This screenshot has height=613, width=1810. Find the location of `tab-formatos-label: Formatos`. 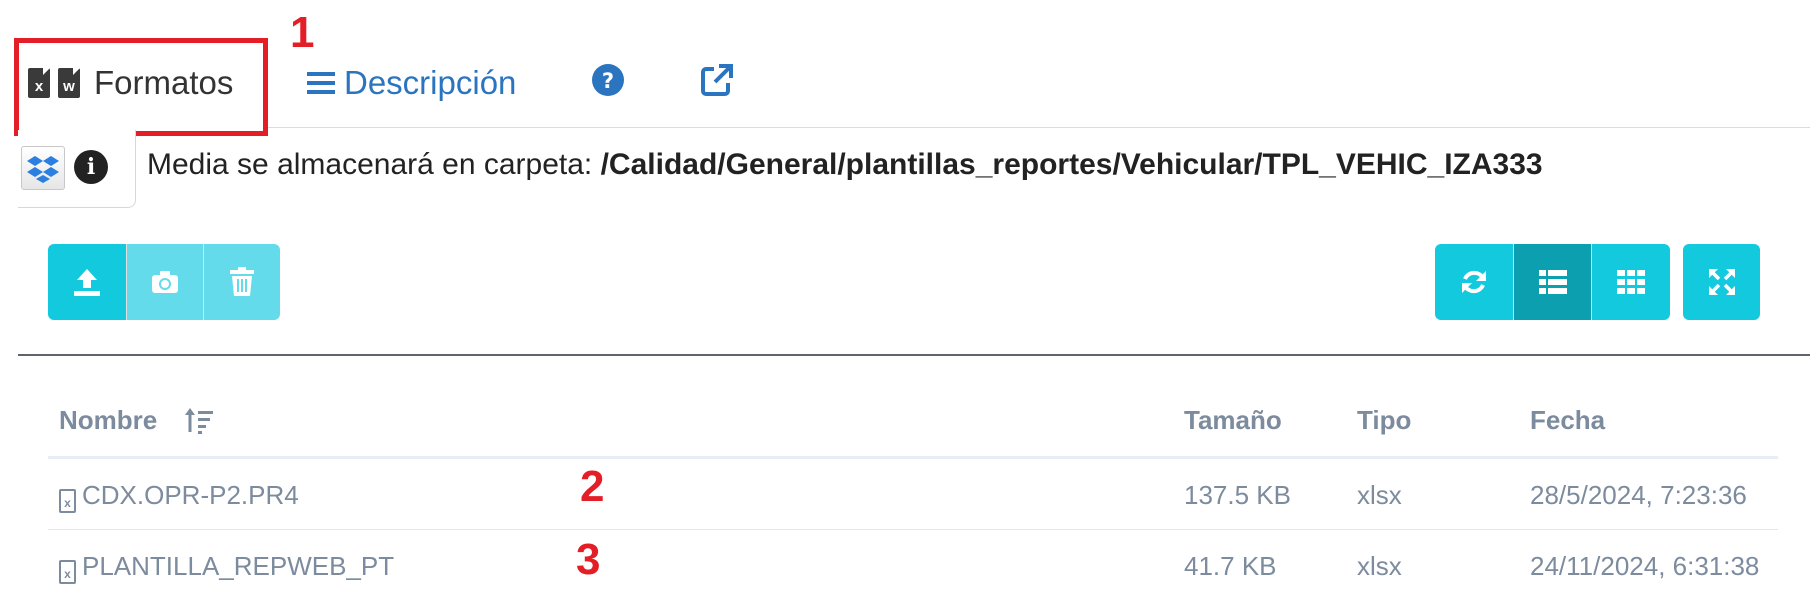

tab-formatos-label: Formatos is located at coordinates (164, 82).